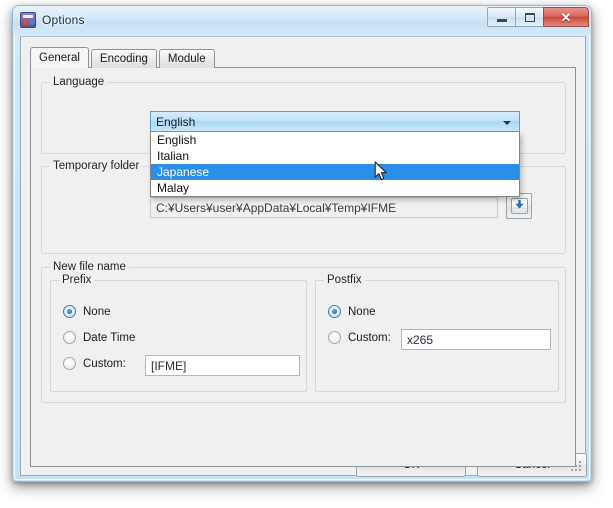  What do you see at coordinates (104, 363) in the screenshot?
I see `prefix-radio-custom-label: Custom:` at bounding box center [104, 363].